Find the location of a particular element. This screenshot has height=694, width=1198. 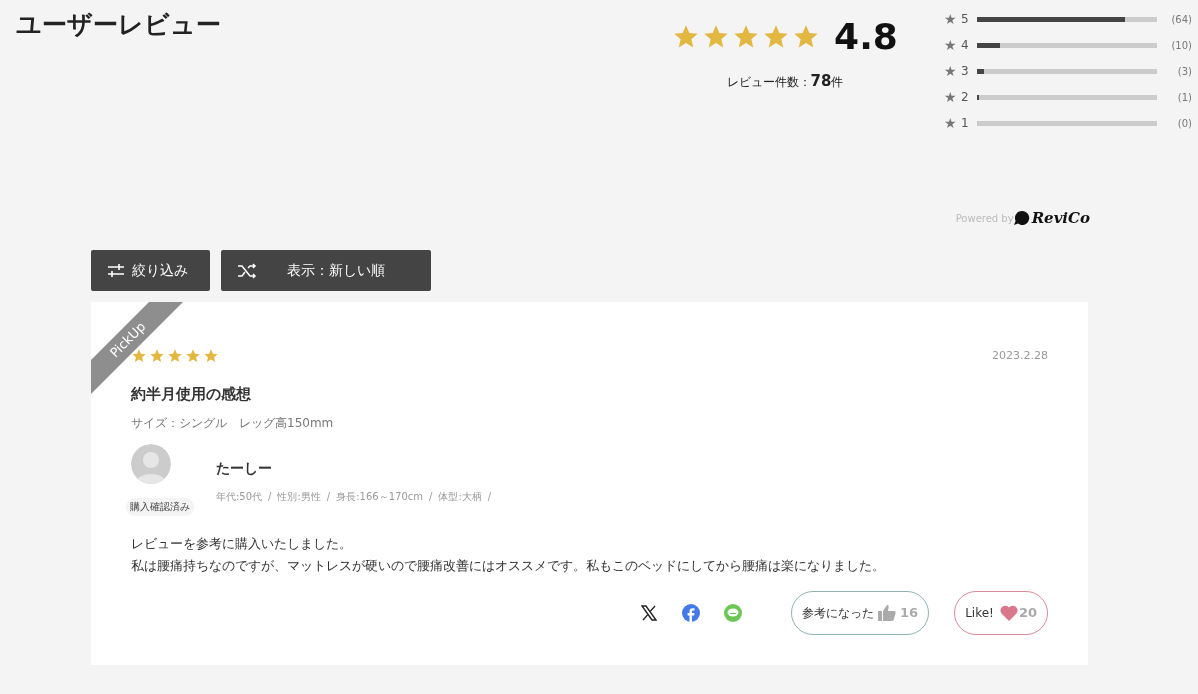

avatar-icon is located at coordinates (151, 464).